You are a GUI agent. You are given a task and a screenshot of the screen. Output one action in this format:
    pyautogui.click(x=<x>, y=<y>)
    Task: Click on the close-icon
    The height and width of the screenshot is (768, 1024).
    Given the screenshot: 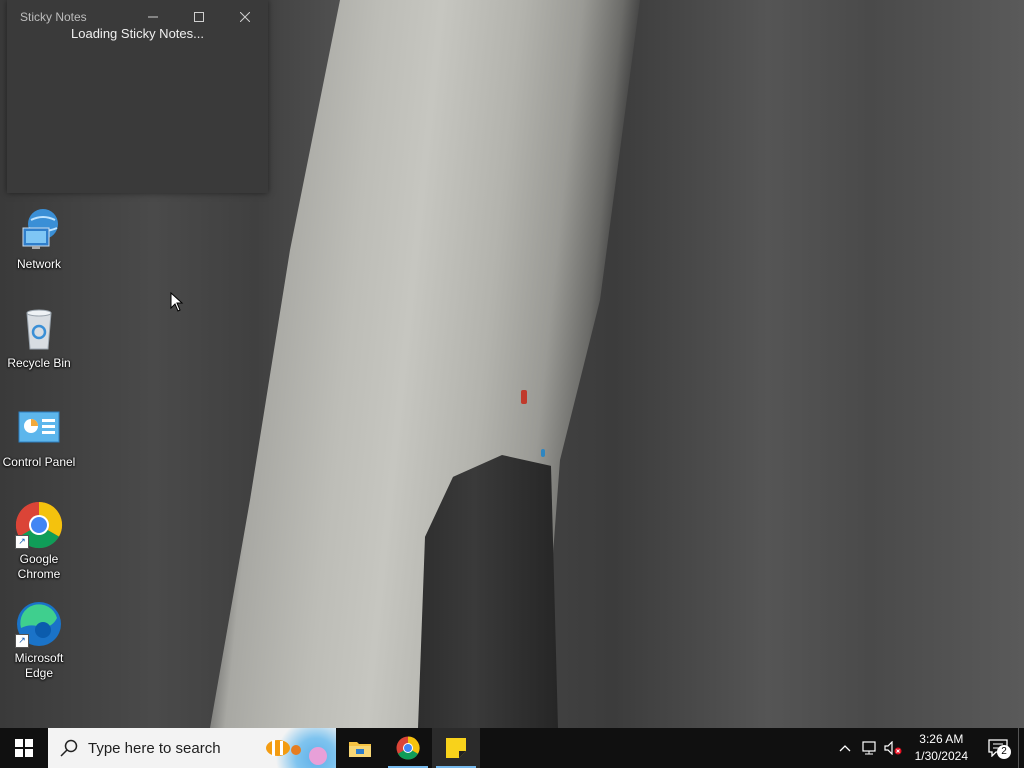 What is the action you would take?
    pyautogui.click(x=245, y=16)
    